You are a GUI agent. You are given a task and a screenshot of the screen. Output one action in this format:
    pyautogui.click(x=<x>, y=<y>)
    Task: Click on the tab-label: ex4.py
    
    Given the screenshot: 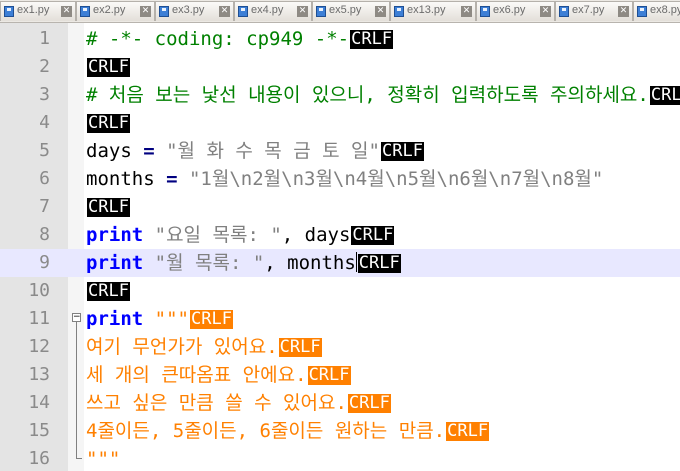 What is the action you would take?
    pyautogui.click(x=267, y=10)
    